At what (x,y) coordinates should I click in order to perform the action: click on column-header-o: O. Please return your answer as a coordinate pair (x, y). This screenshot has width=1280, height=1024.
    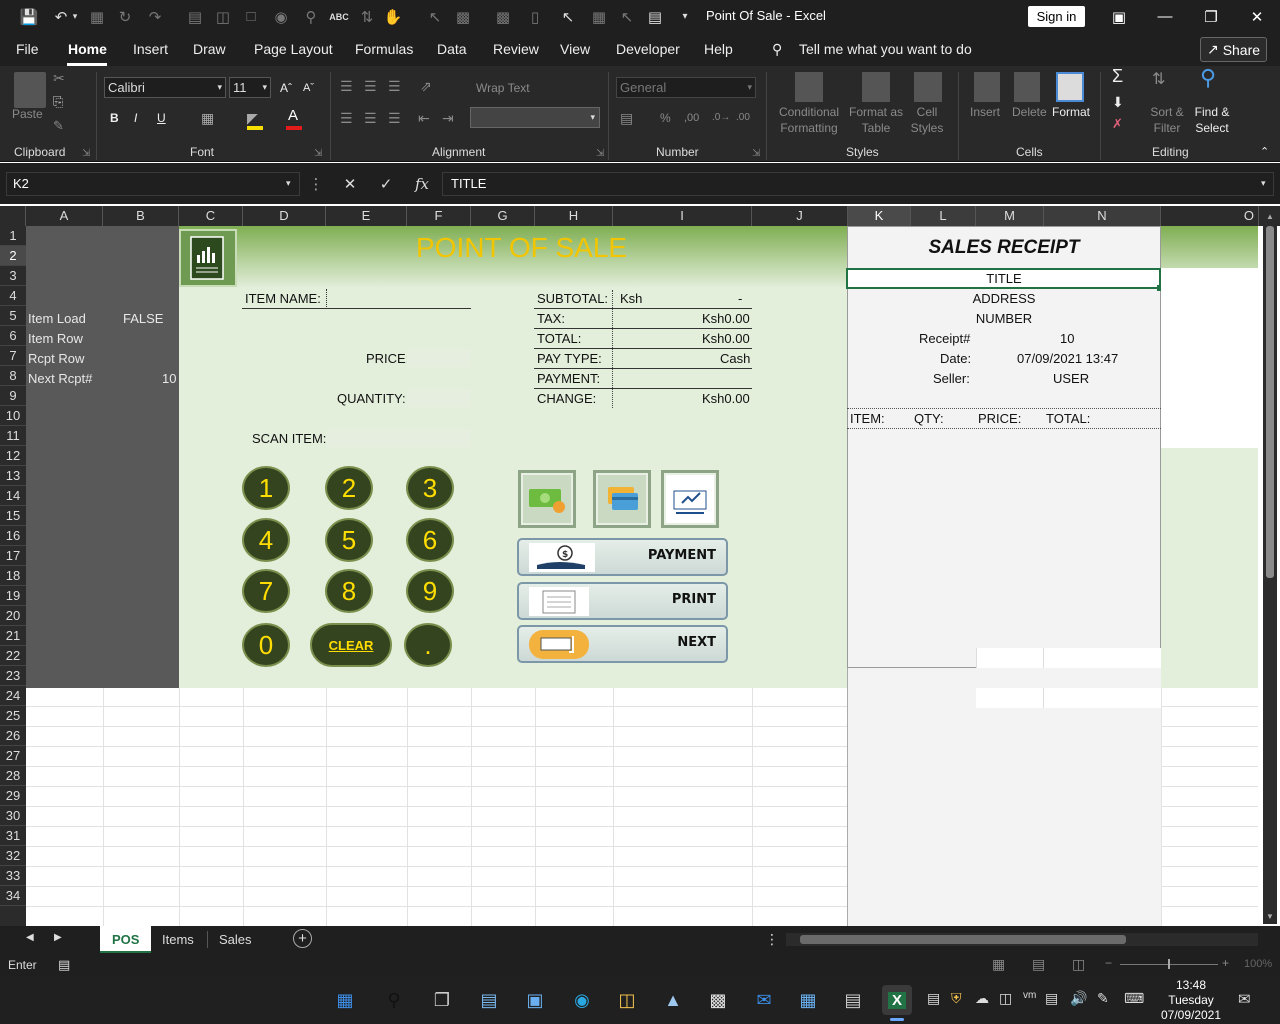
    Looking at the image, I should click on (1210, 216).